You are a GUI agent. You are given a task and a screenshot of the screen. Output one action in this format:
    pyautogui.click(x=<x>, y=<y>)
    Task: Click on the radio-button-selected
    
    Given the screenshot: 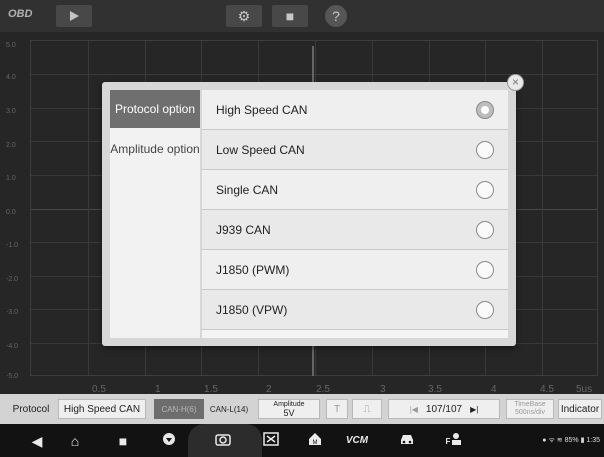 What is the action you would take?
    pyautogui.click(x=485, y=110)
    